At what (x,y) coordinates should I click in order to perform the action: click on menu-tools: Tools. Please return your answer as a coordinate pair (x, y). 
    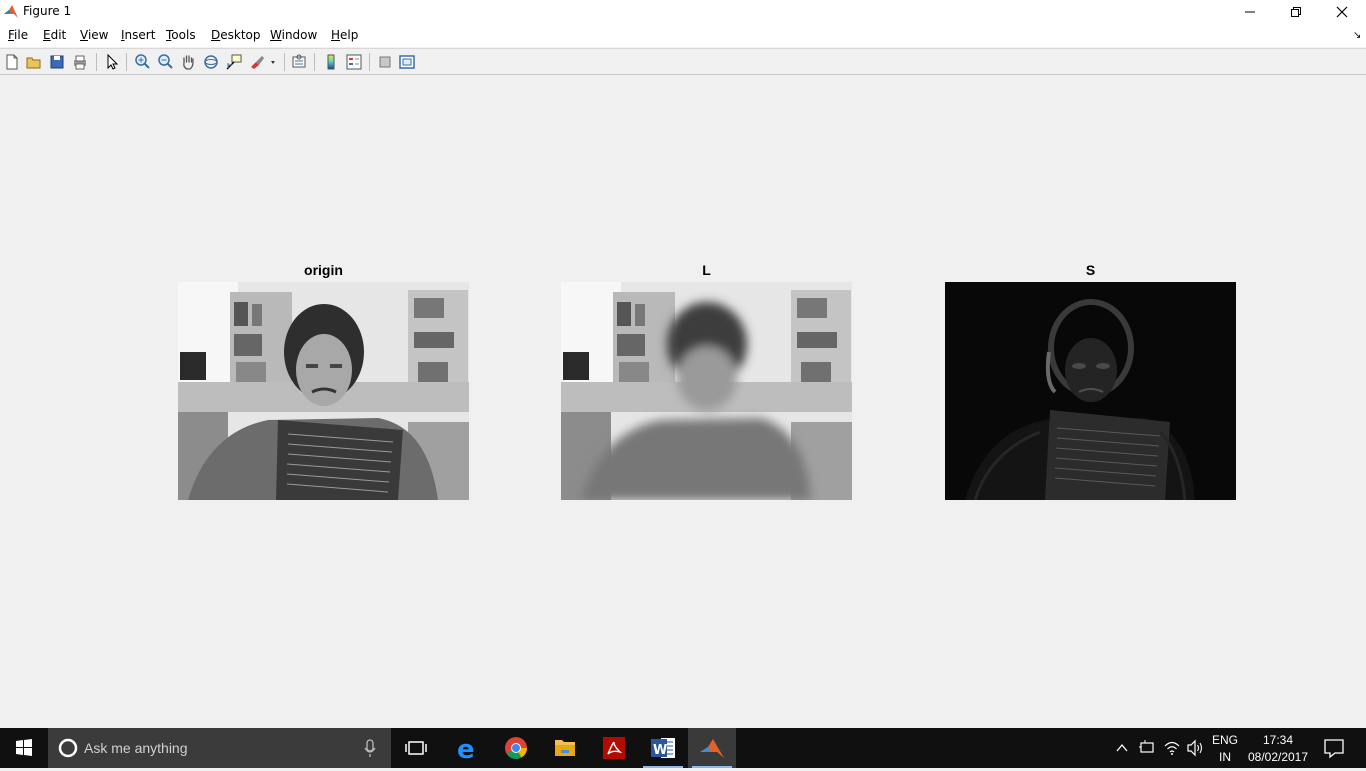
    Looking at the image, I should click on (181, 35).